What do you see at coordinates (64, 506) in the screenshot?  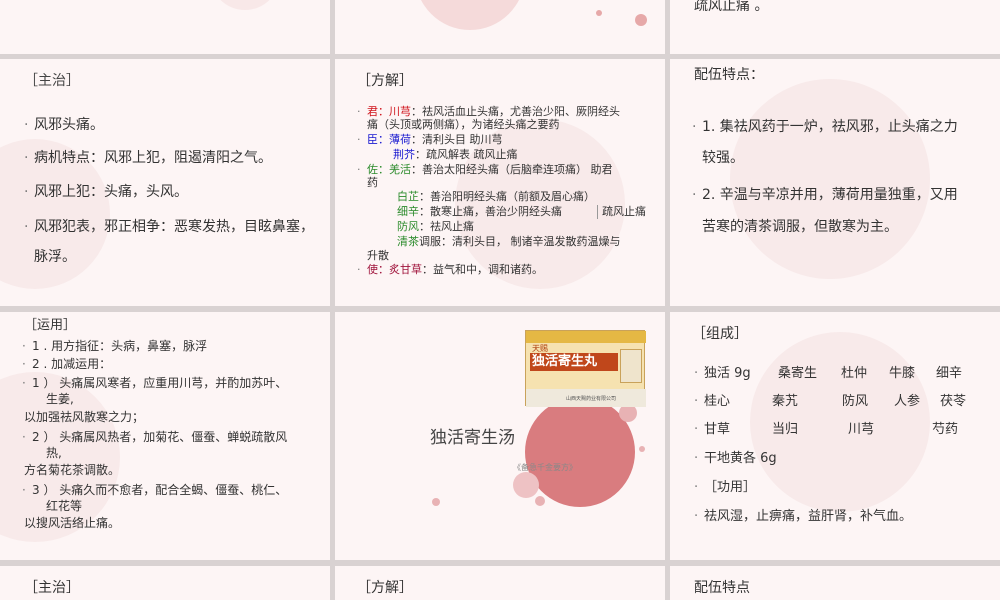 I see `yunyong-line-10: 红花等` at bounding box center [64, 506].